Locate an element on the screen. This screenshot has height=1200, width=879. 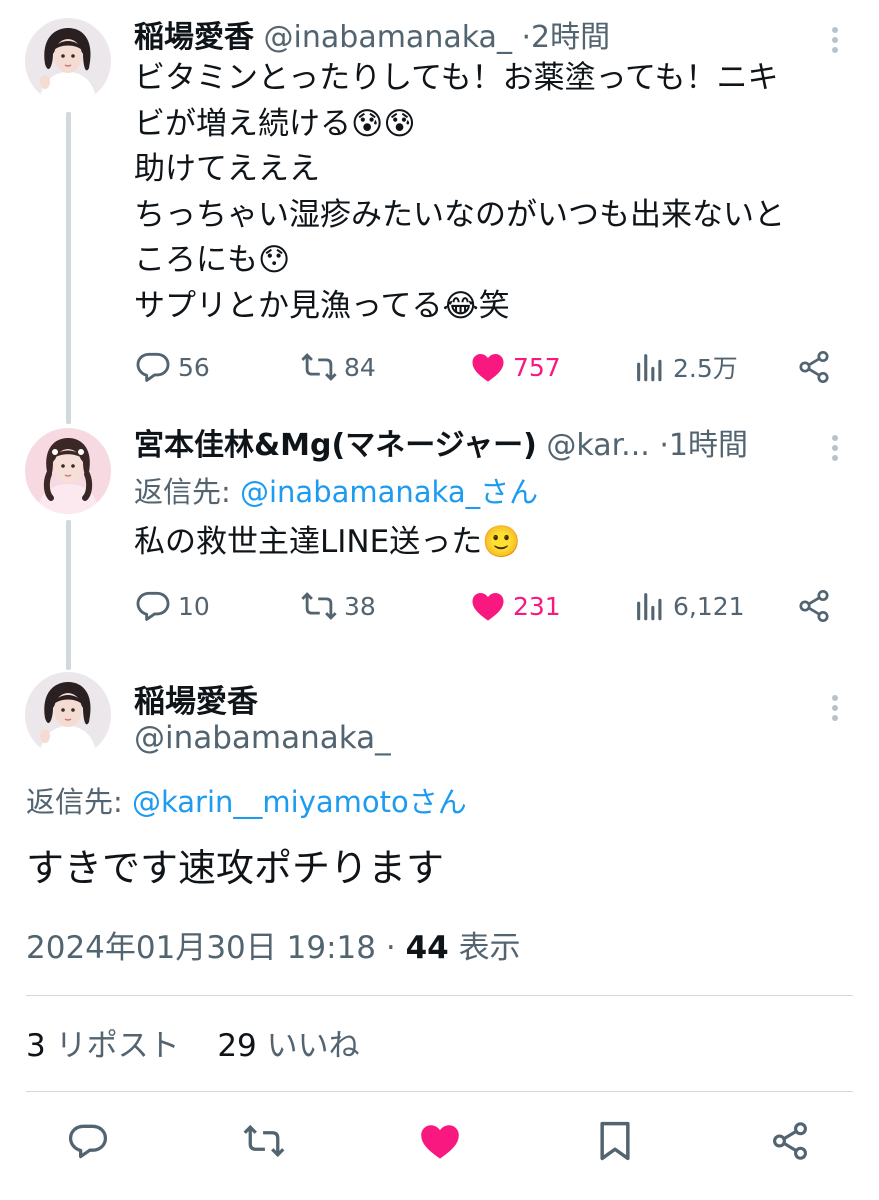
like-total: 29 is located at coordinates (237, 1046).